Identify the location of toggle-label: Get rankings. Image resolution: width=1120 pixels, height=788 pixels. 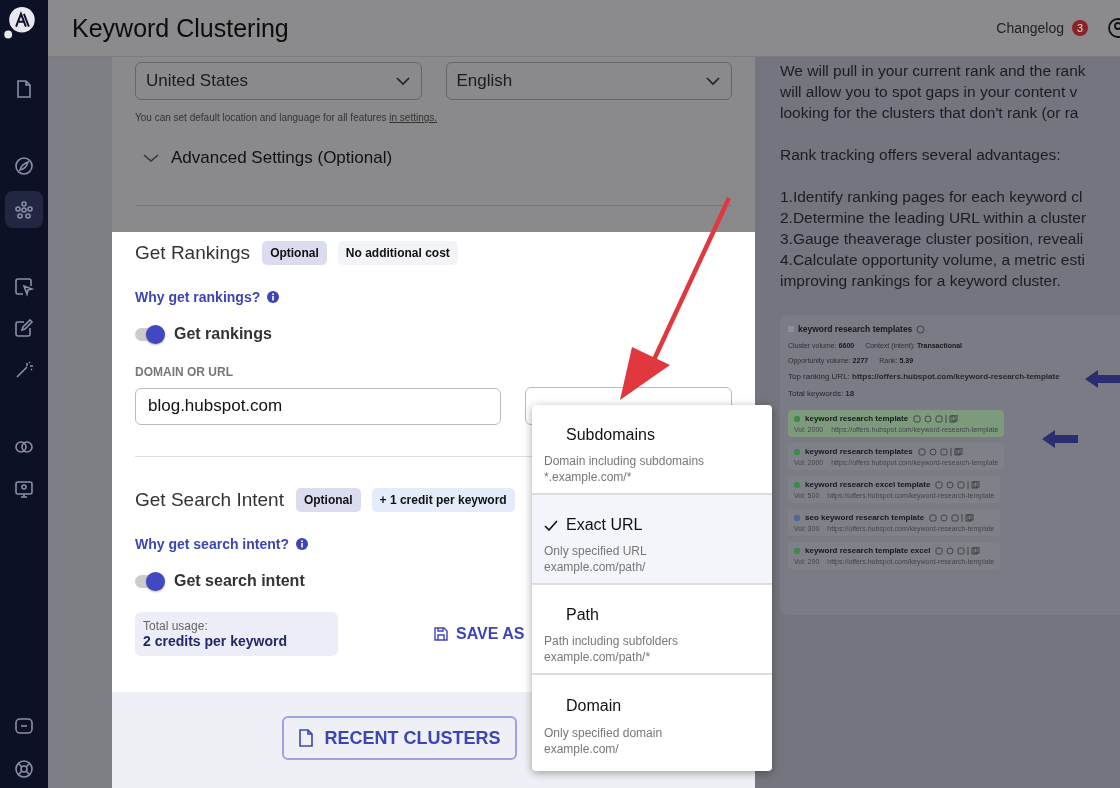
(223, 334).